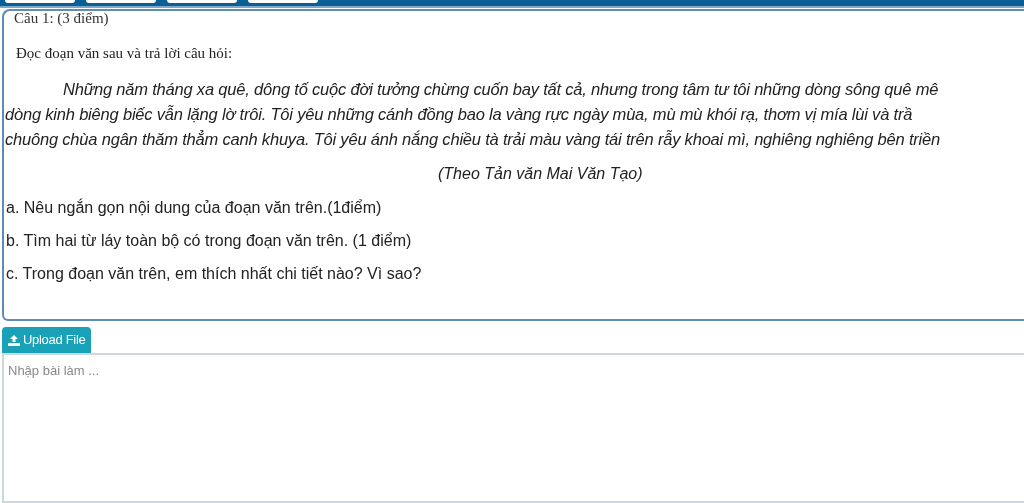  I want to click on sub-question: b. Tìm hai từ láy toàn bộ có trong đoạn văn trên. (1 điểm), so click(209, 240).